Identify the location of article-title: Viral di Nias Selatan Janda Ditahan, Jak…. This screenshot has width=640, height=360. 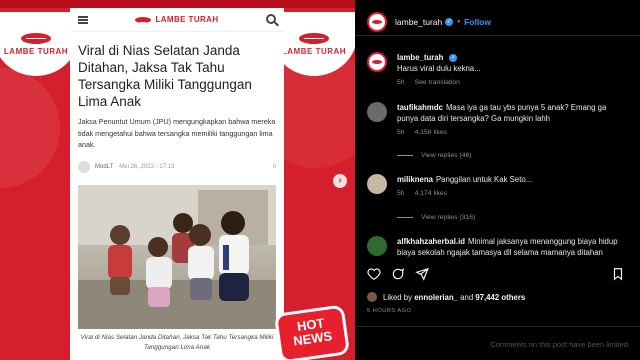
(165, 76).